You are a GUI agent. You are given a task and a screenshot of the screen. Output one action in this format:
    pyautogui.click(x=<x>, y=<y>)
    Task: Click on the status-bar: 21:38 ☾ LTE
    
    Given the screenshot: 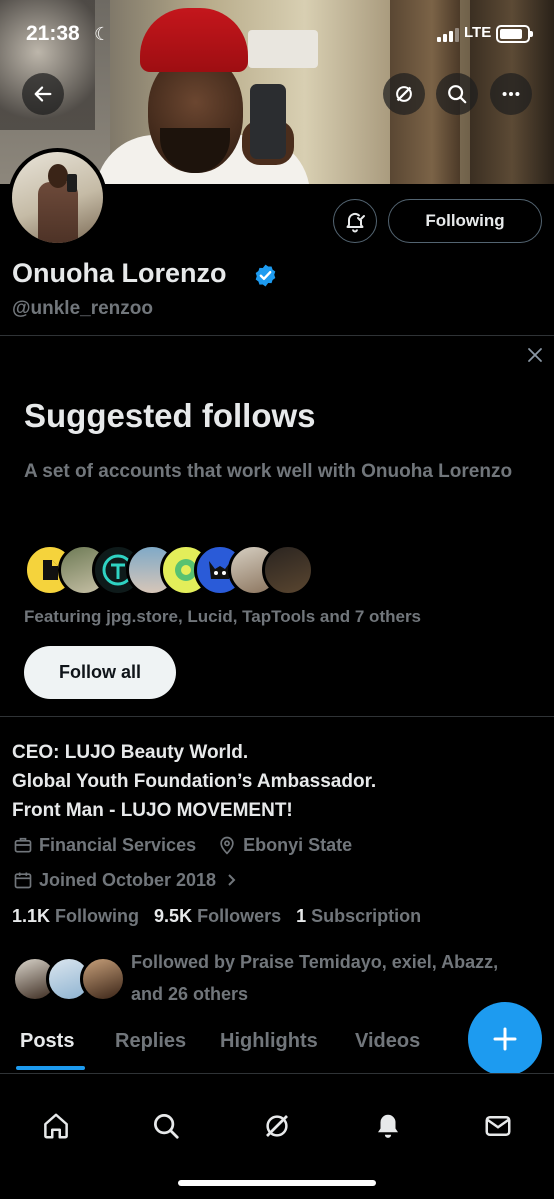 What is the action you would take?
    pyautogui.click(x=277, y=34)
    